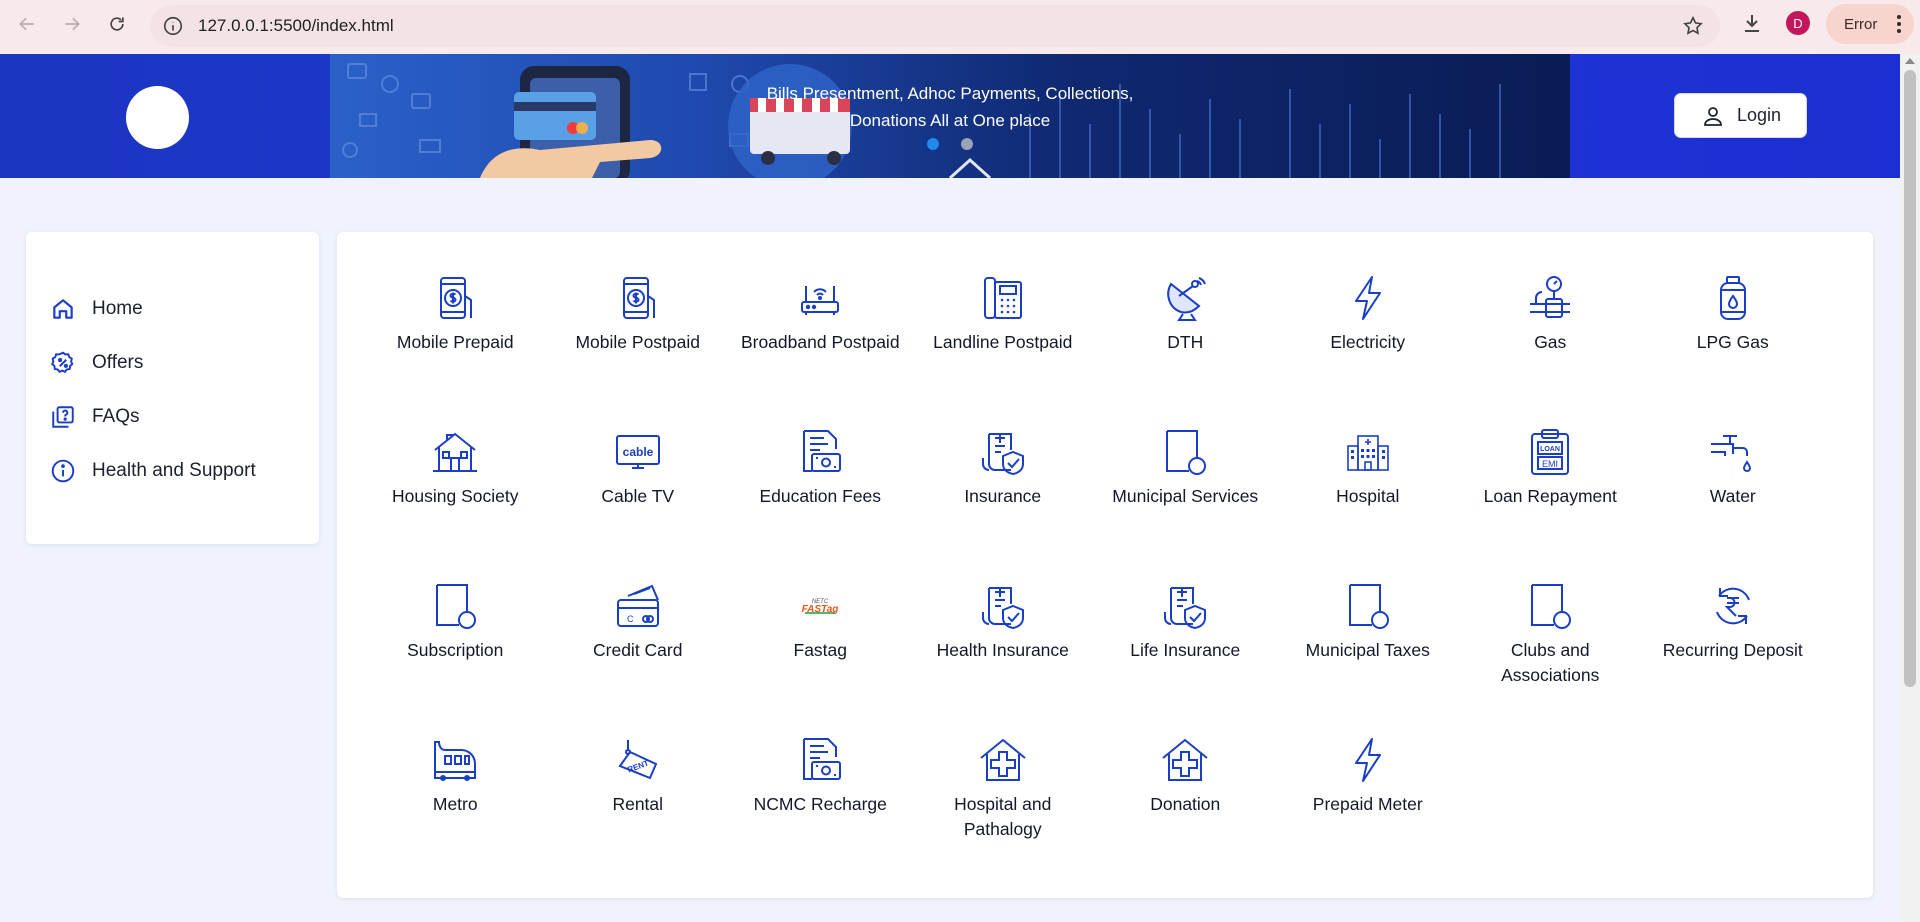 The height and width of the screenshot is (922, 1920). What do you see at coordinates (1185, 496) in the screenshot?
I see `category-label: Municipal Services` at bounding box center [1185, 496].